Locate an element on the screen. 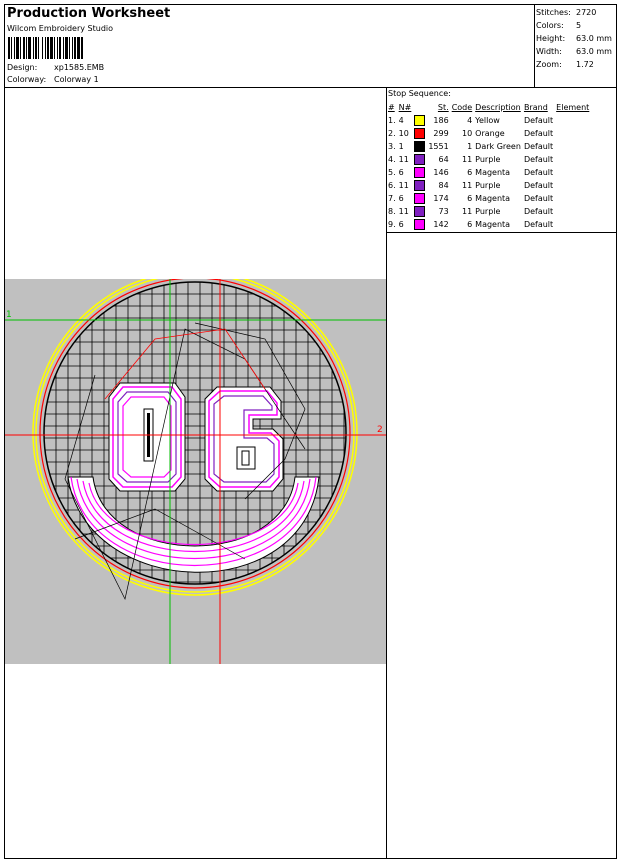  row-code: 4 is located at coordinates (470, 120).